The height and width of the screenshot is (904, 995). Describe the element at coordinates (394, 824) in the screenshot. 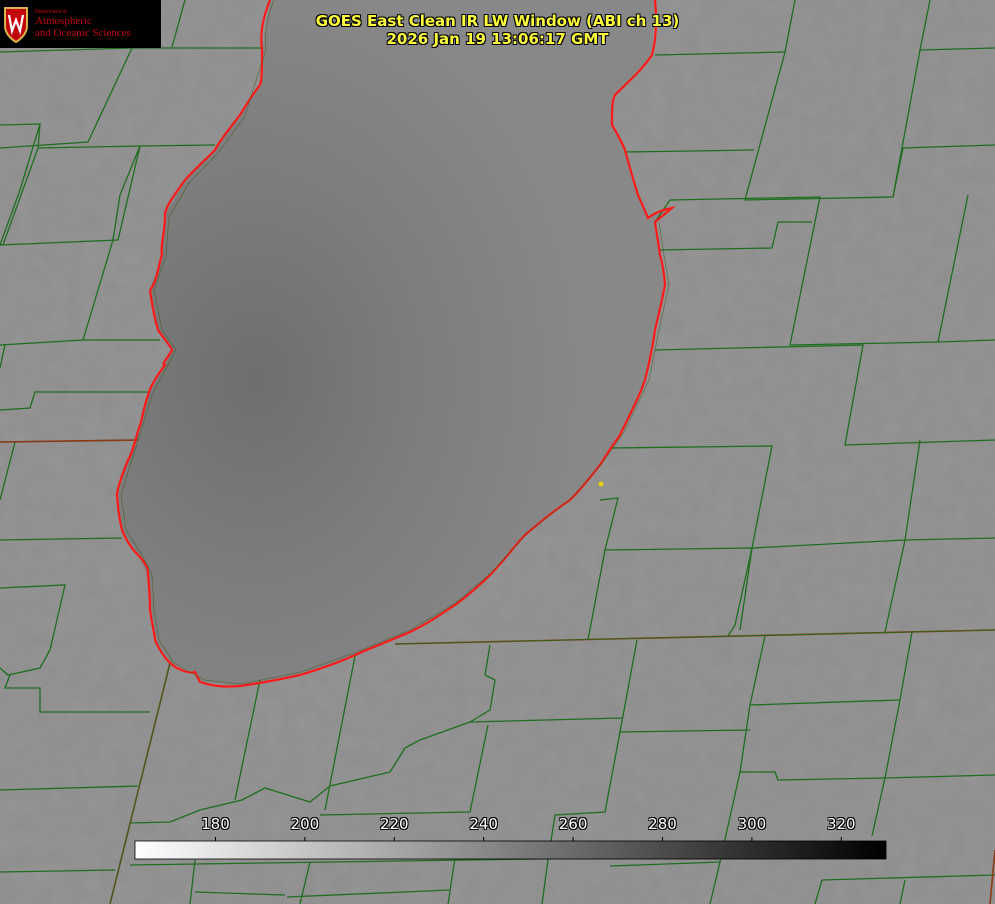

I see `colorbar-tick-label: 220` at that location.